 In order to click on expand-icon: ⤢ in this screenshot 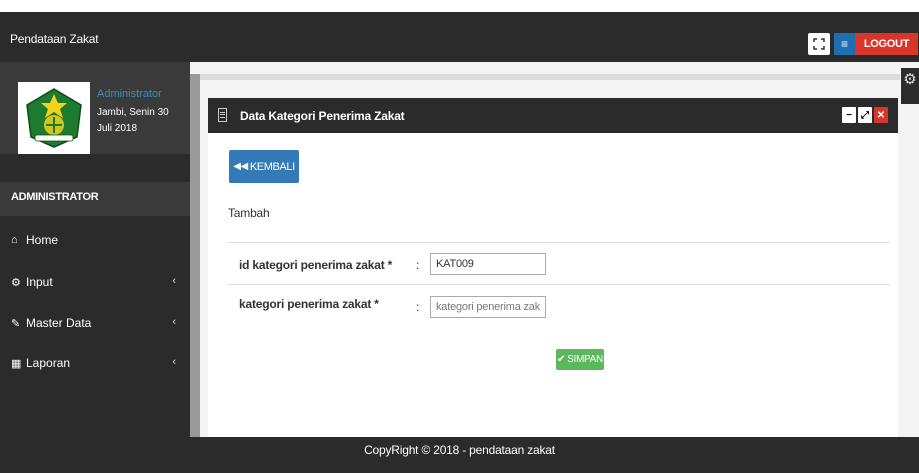, I will do `click(865, 115)`.